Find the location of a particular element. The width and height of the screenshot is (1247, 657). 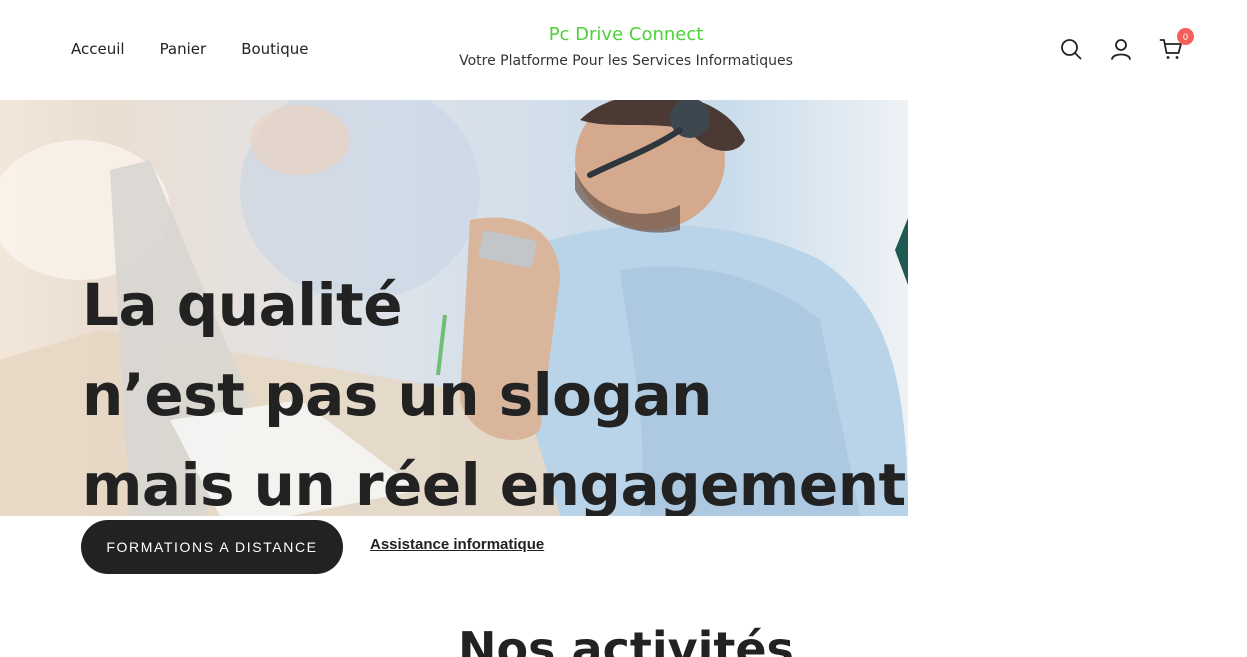

section-title: Nos activités is located at coordinates (626, 639).